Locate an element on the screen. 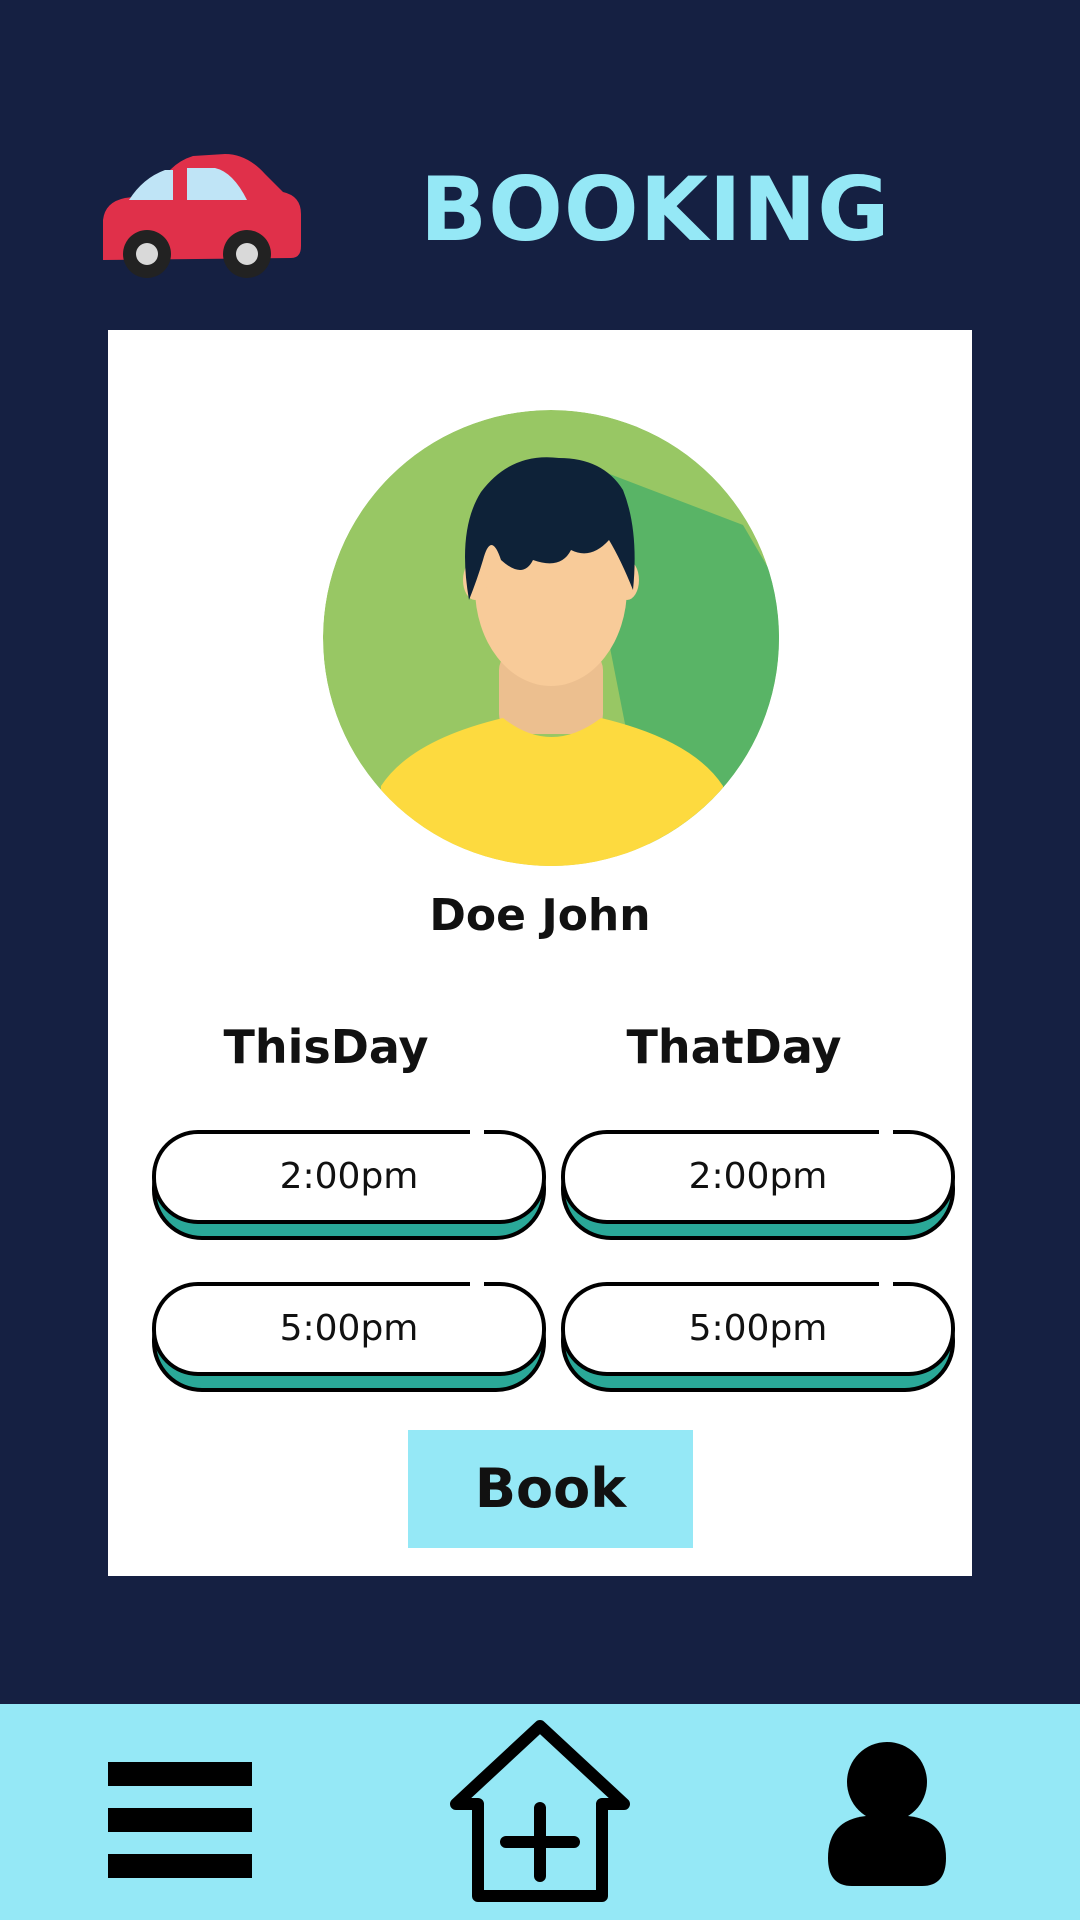  time-slot-thisday-1: 2:00pm is located at coordinates (349, 1184).